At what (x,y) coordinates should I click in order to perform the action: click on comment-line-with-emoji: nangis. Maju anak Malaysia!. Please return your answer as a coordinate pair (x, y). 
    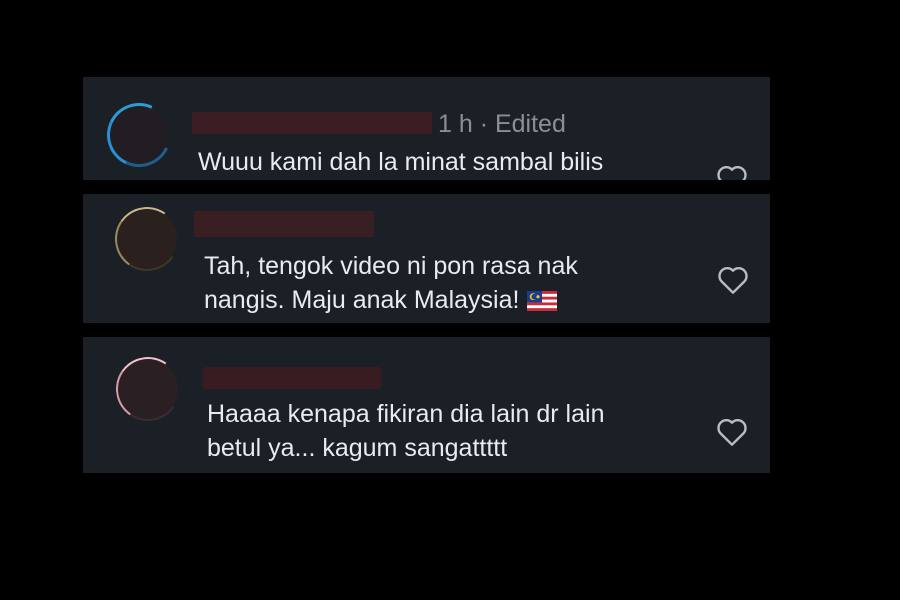
    Looking at the image, I should click on (391, 300).